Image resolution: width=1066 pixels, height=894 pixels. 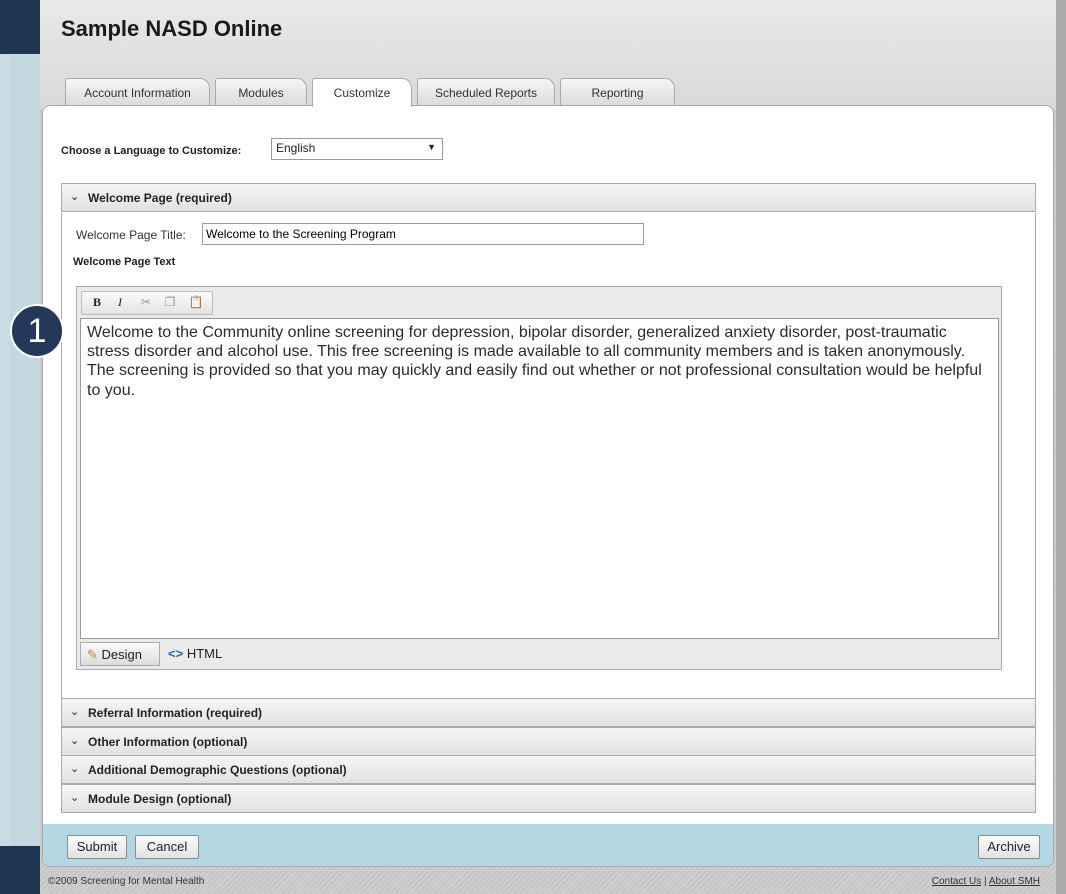 What do you see at coordinates (196, 304) in the screenshot?
I see `paste-icon: 📋` at bounding box center [196, 304].